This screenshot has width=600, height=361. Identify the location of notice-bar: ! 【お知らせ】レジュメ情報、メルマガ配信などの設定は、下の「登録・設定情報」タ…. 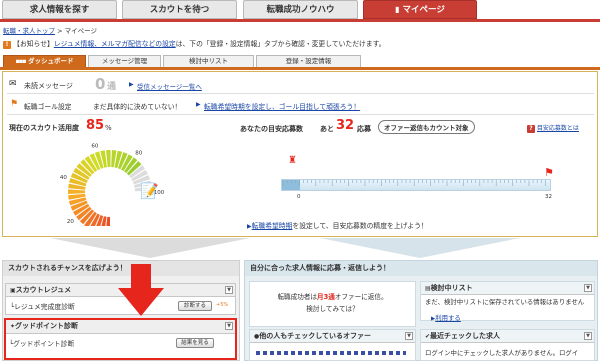
(194, 43).